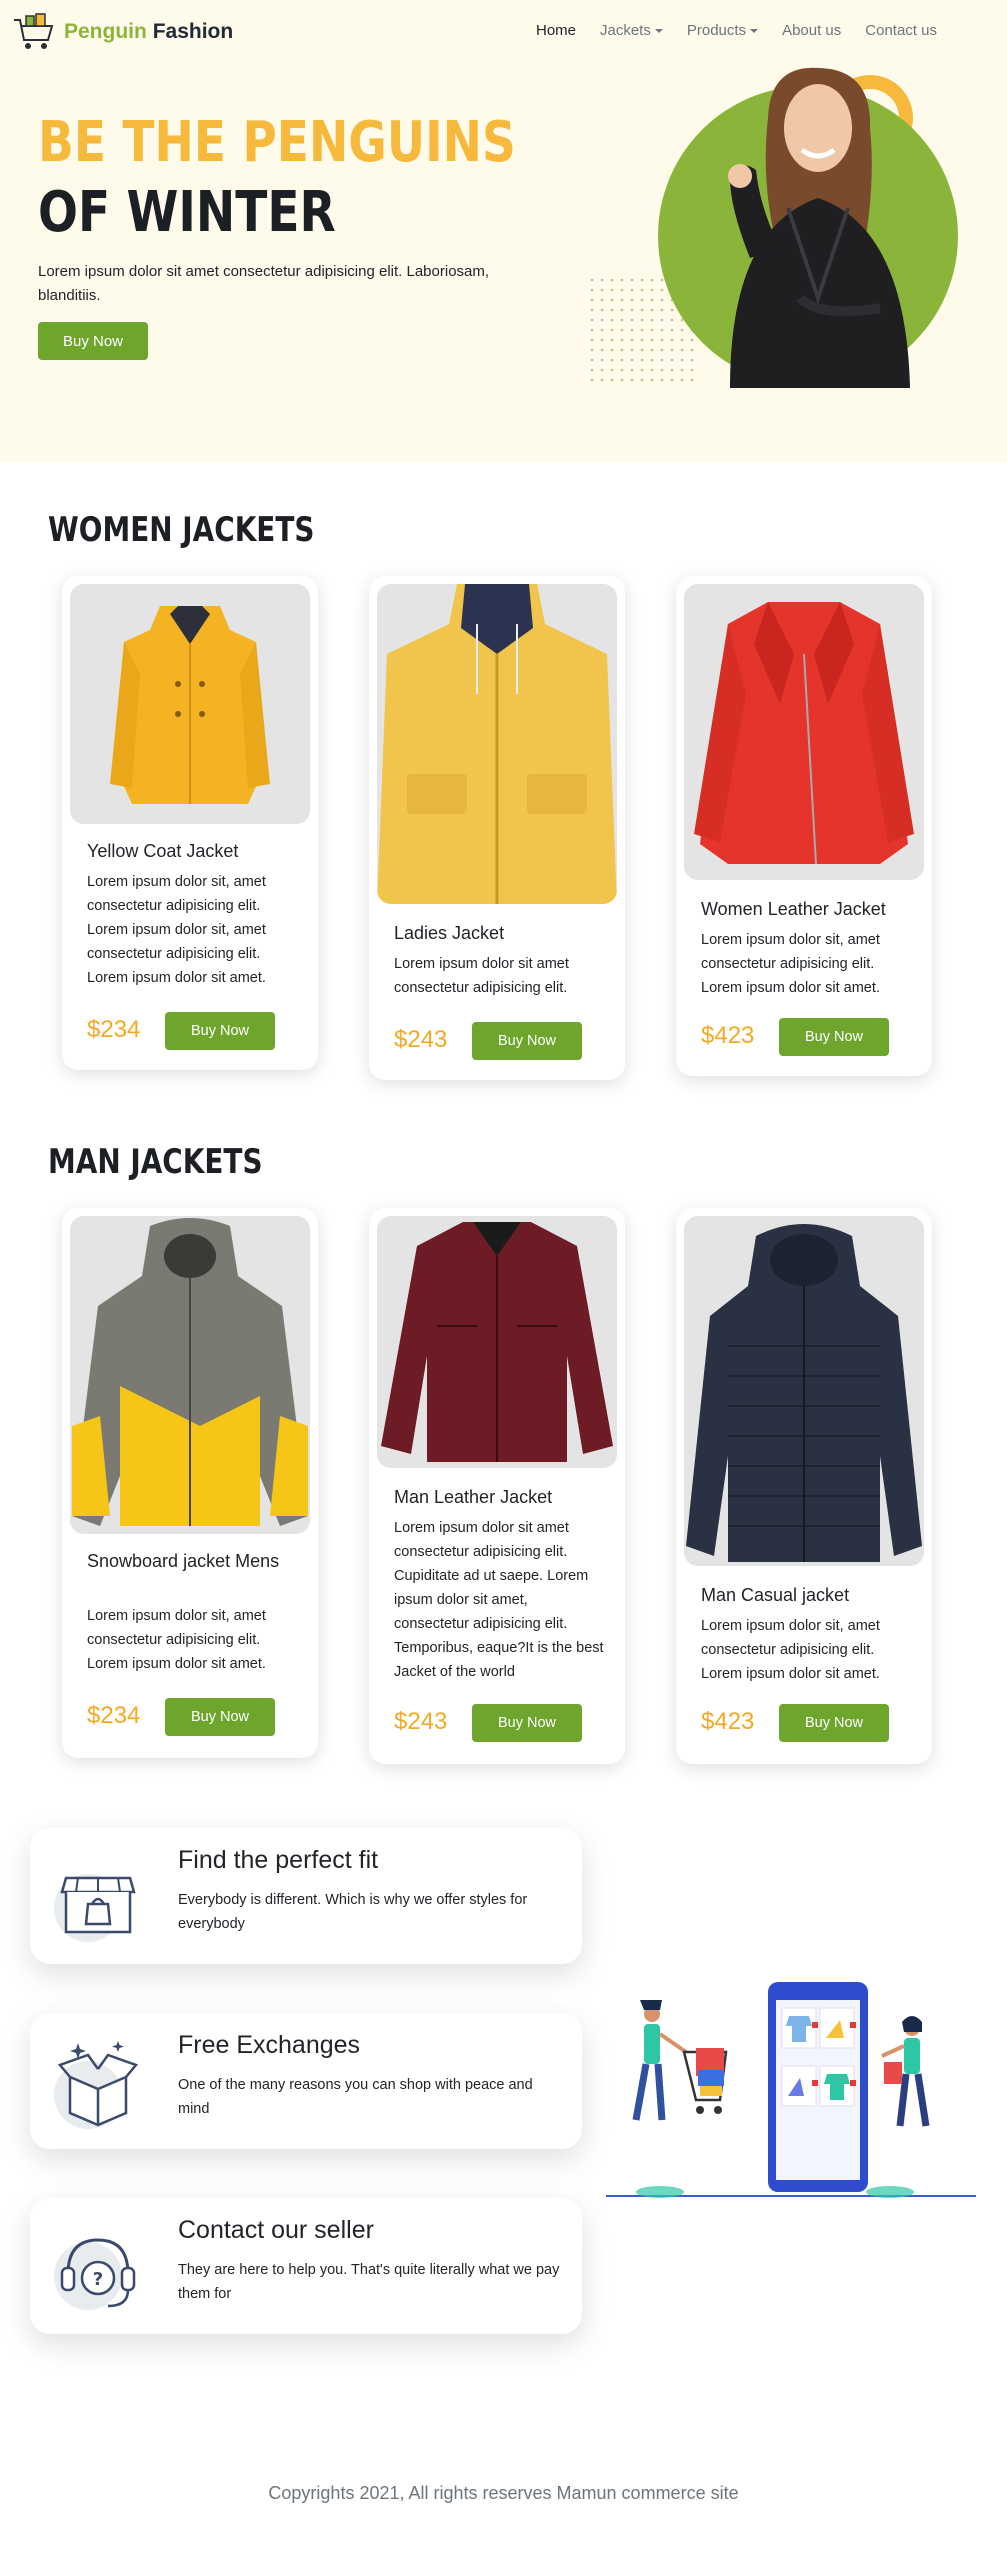 The width and height of the screenshot is (1007, 2564). I want to click on yellow-coat-image, so click(190, 704).